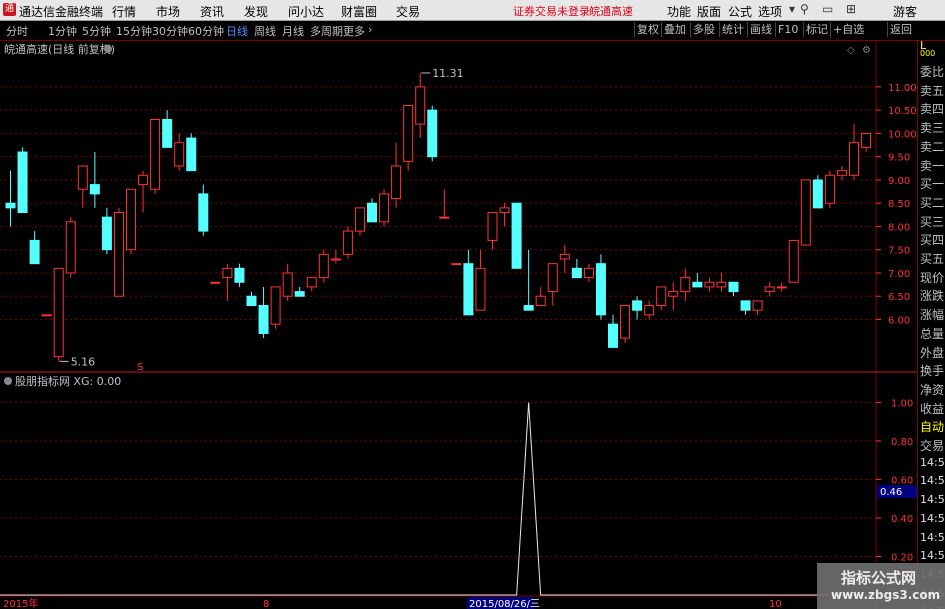 The image size is (945, 609). I want to click on mark-button: 标记, so click(816, 29).